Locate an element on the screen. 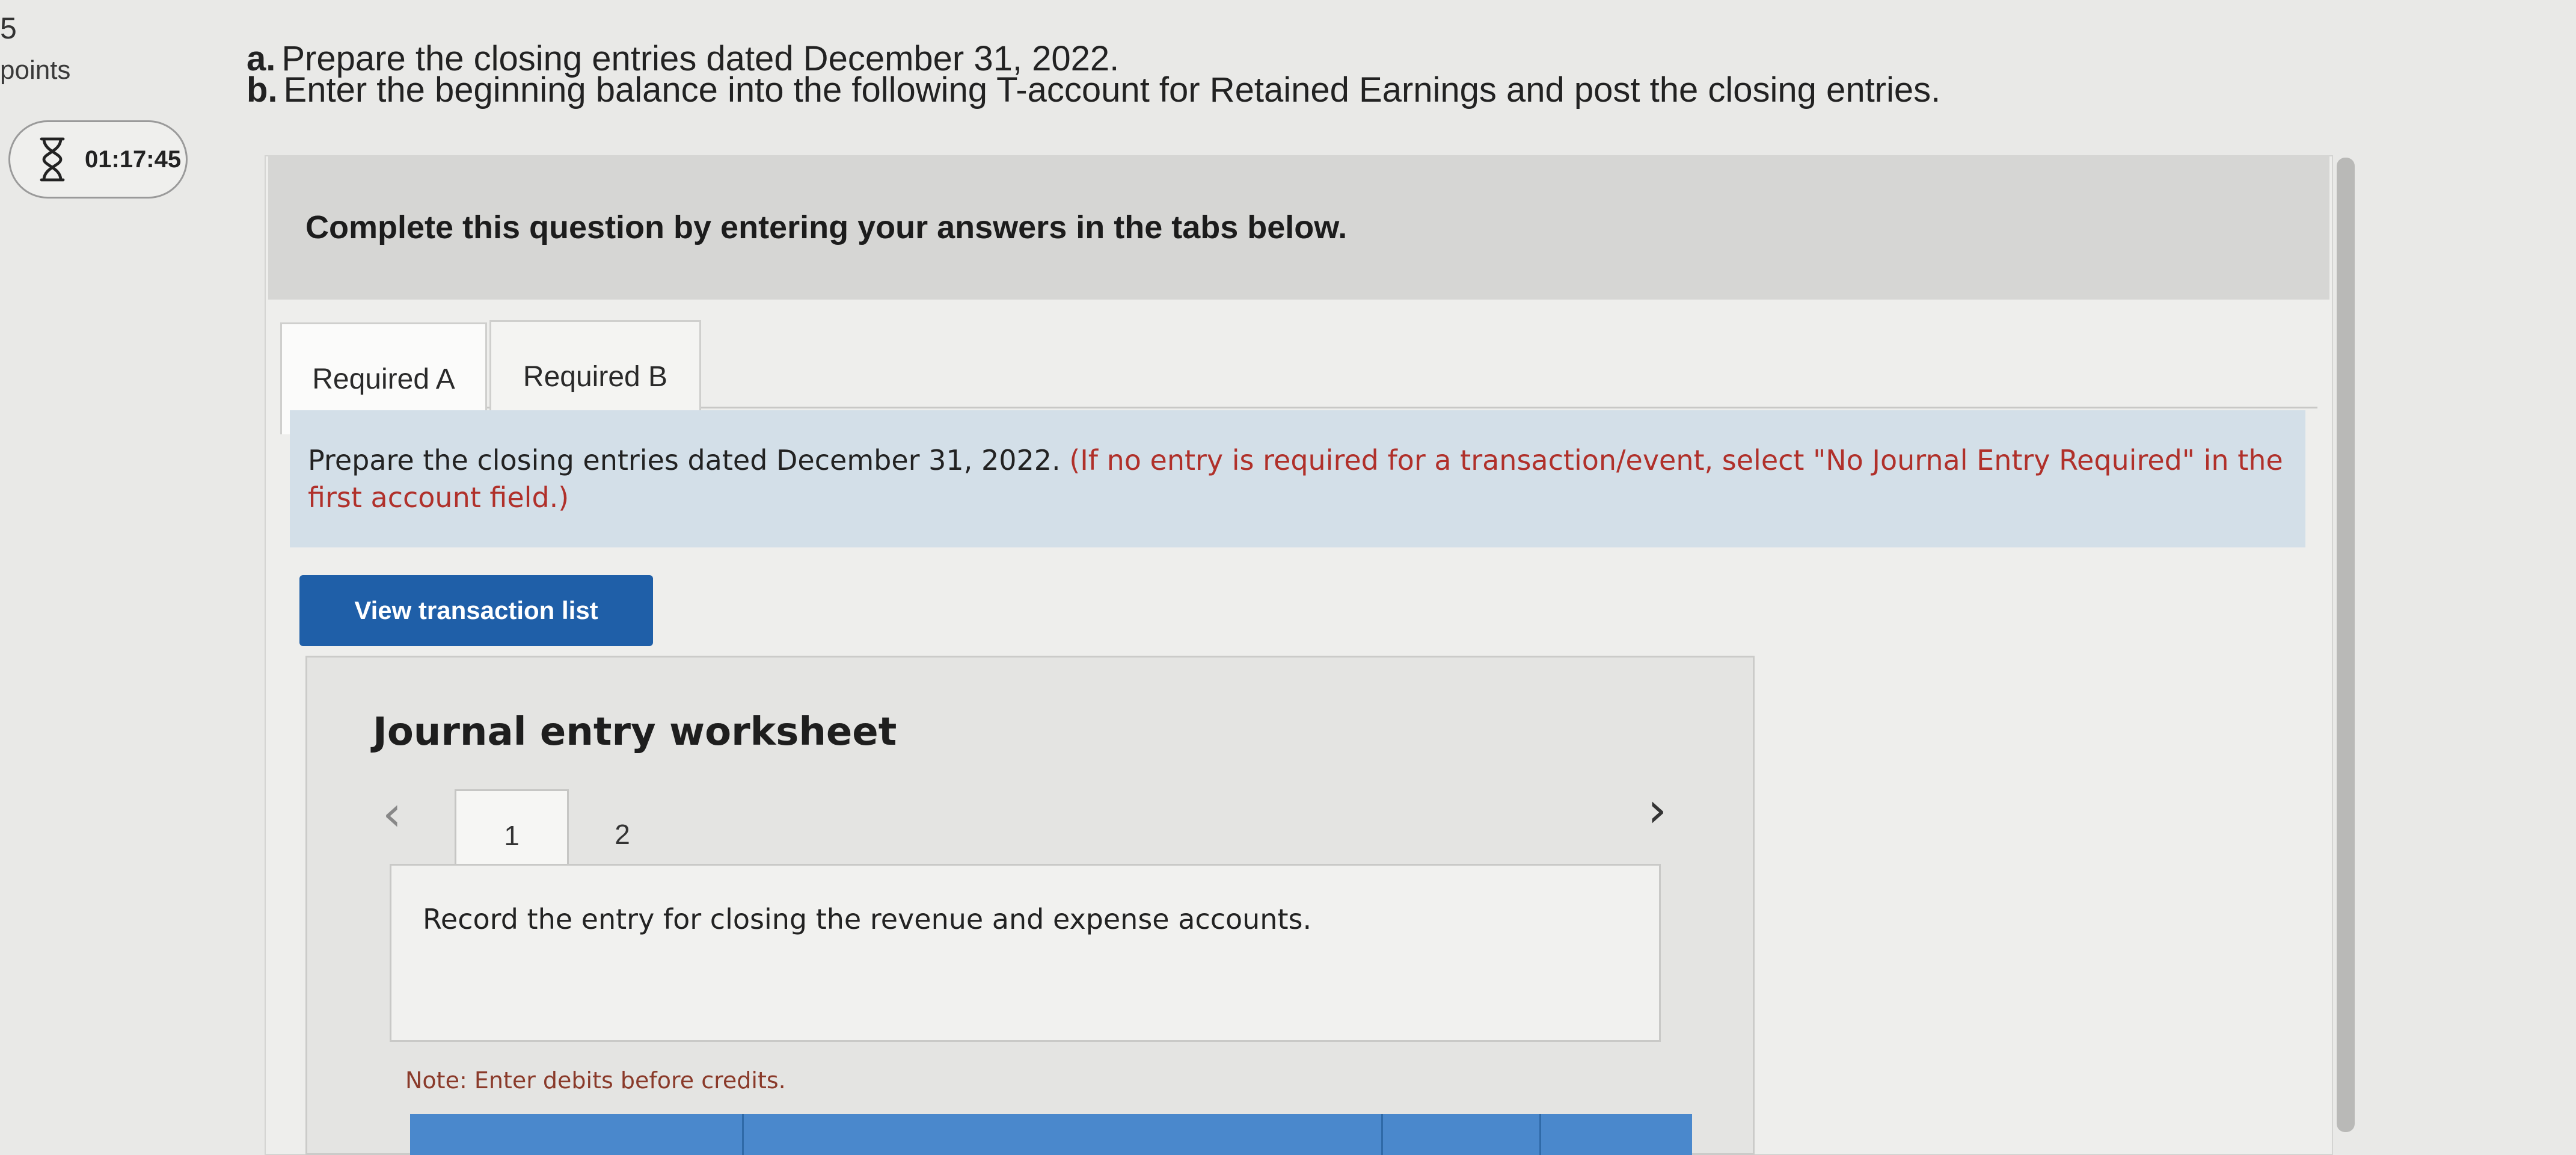 The image size is (2576, 1155). view-transaction-list-button: View transaction list is located at coordinates (476, 610).